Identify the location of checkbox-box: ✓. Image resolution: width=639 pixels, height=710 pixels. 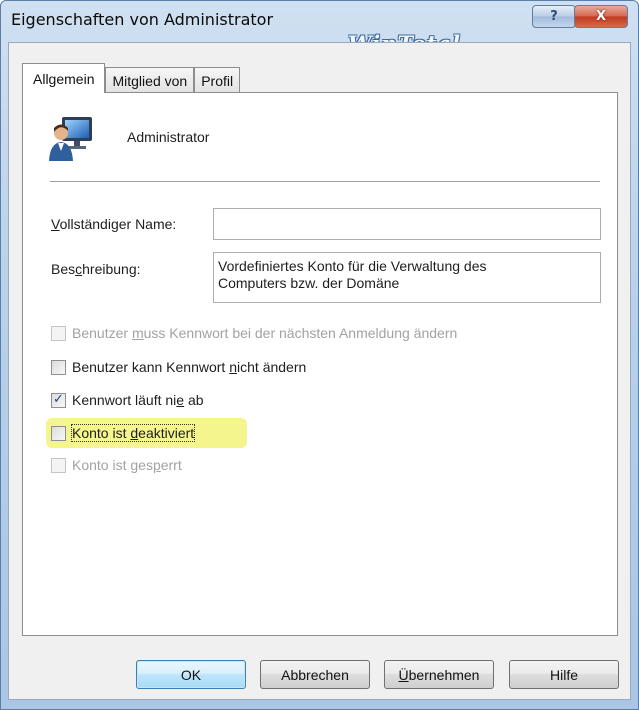
(58, 399).